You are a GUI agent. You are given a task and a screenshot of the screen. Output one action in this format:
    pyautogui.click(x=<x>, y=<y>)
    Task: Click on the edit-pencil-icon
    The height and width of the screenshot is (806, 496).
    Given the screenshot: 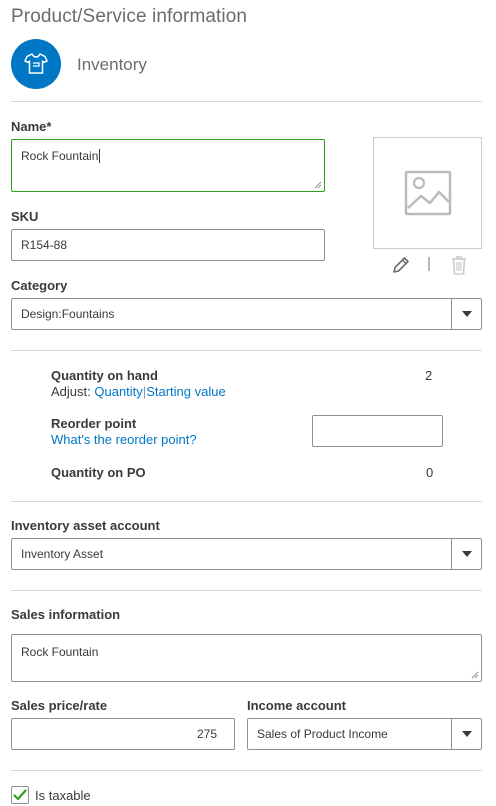 What is the action you would take?
    pyautogui.click(x=401, y=265)
    